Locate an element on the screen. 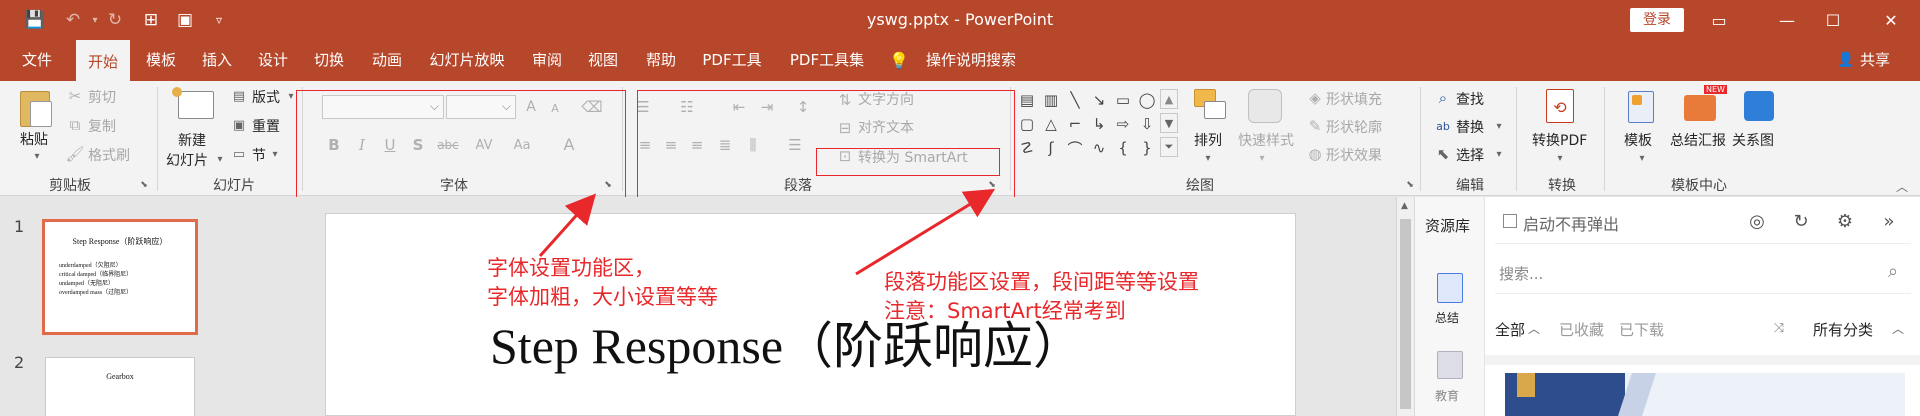  tab-template: 模板 is located at coordinates (161, 60).